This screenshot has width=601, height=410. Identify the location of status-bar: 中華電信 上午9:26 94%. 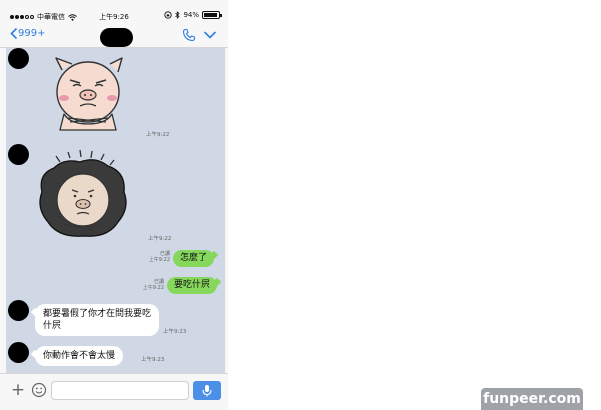
(114, 12).